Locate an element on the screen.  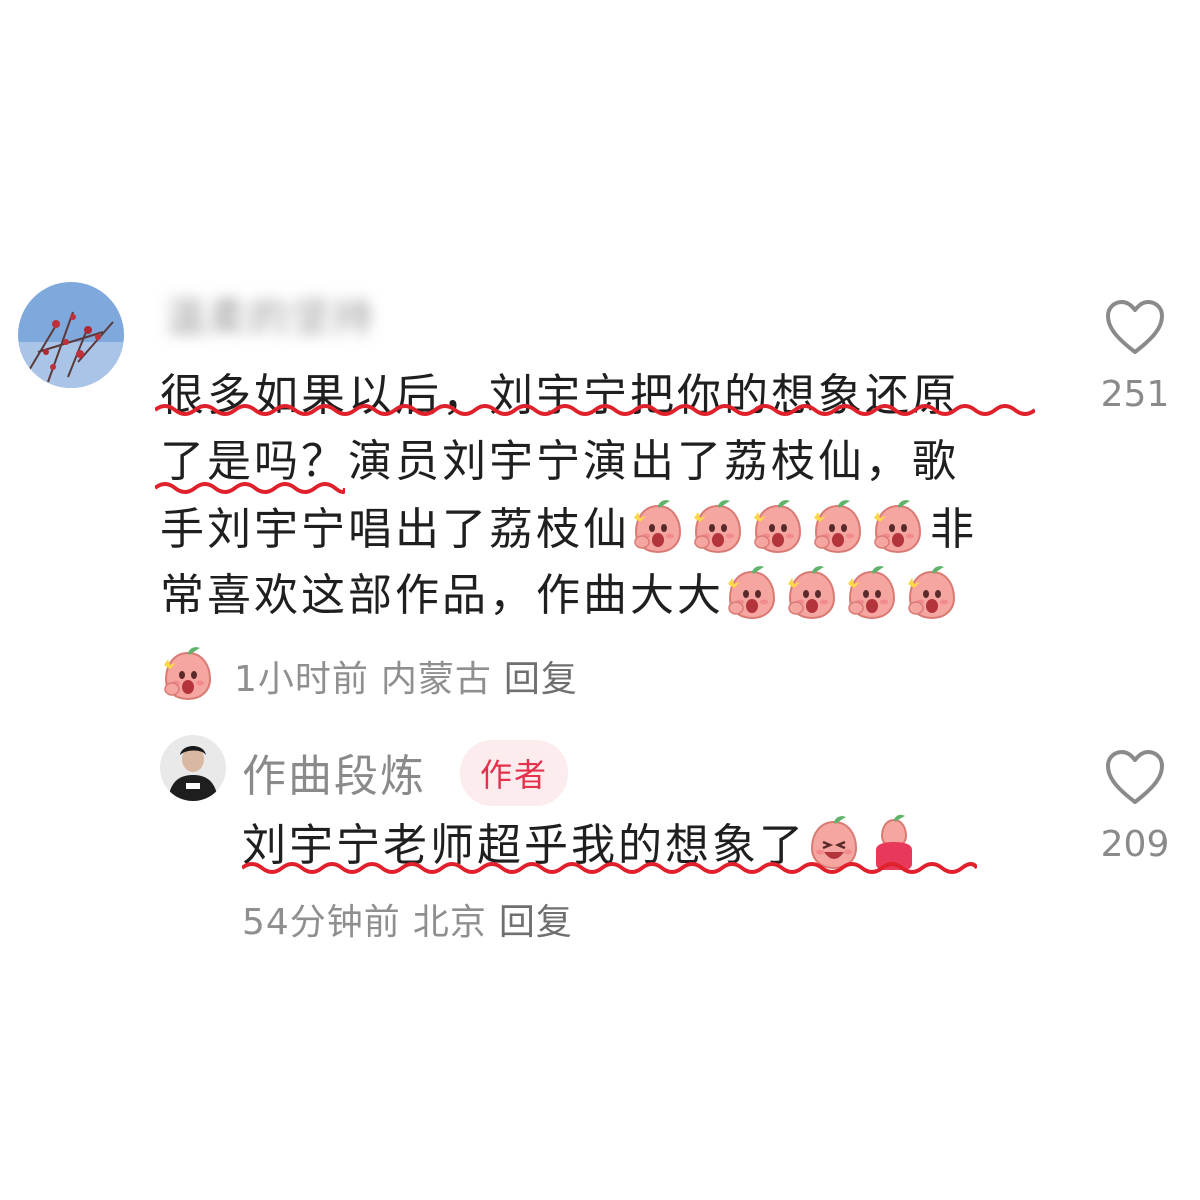
comment-text-line-3: 手刘宇宁唱出了荔枝仙 非 is located at coordinates (568, 529).